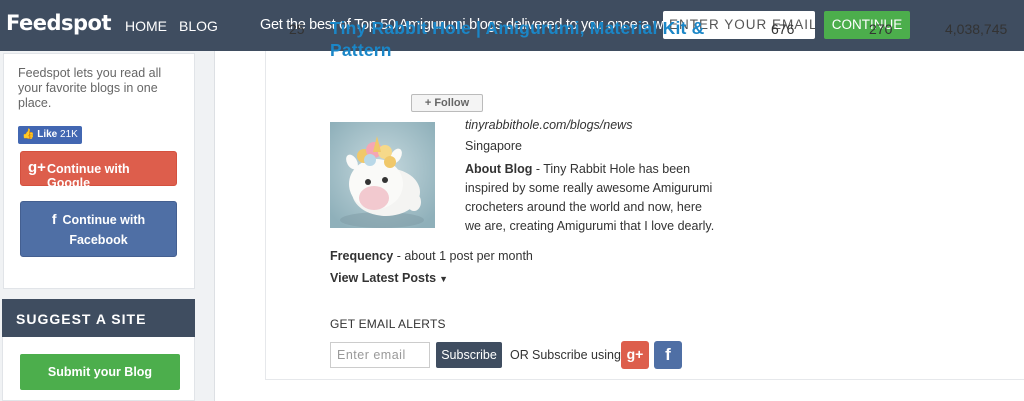 The width and height of the screenshot is (1024, 401). I want to click on nav-home-link: HOME, so click(146, 26).